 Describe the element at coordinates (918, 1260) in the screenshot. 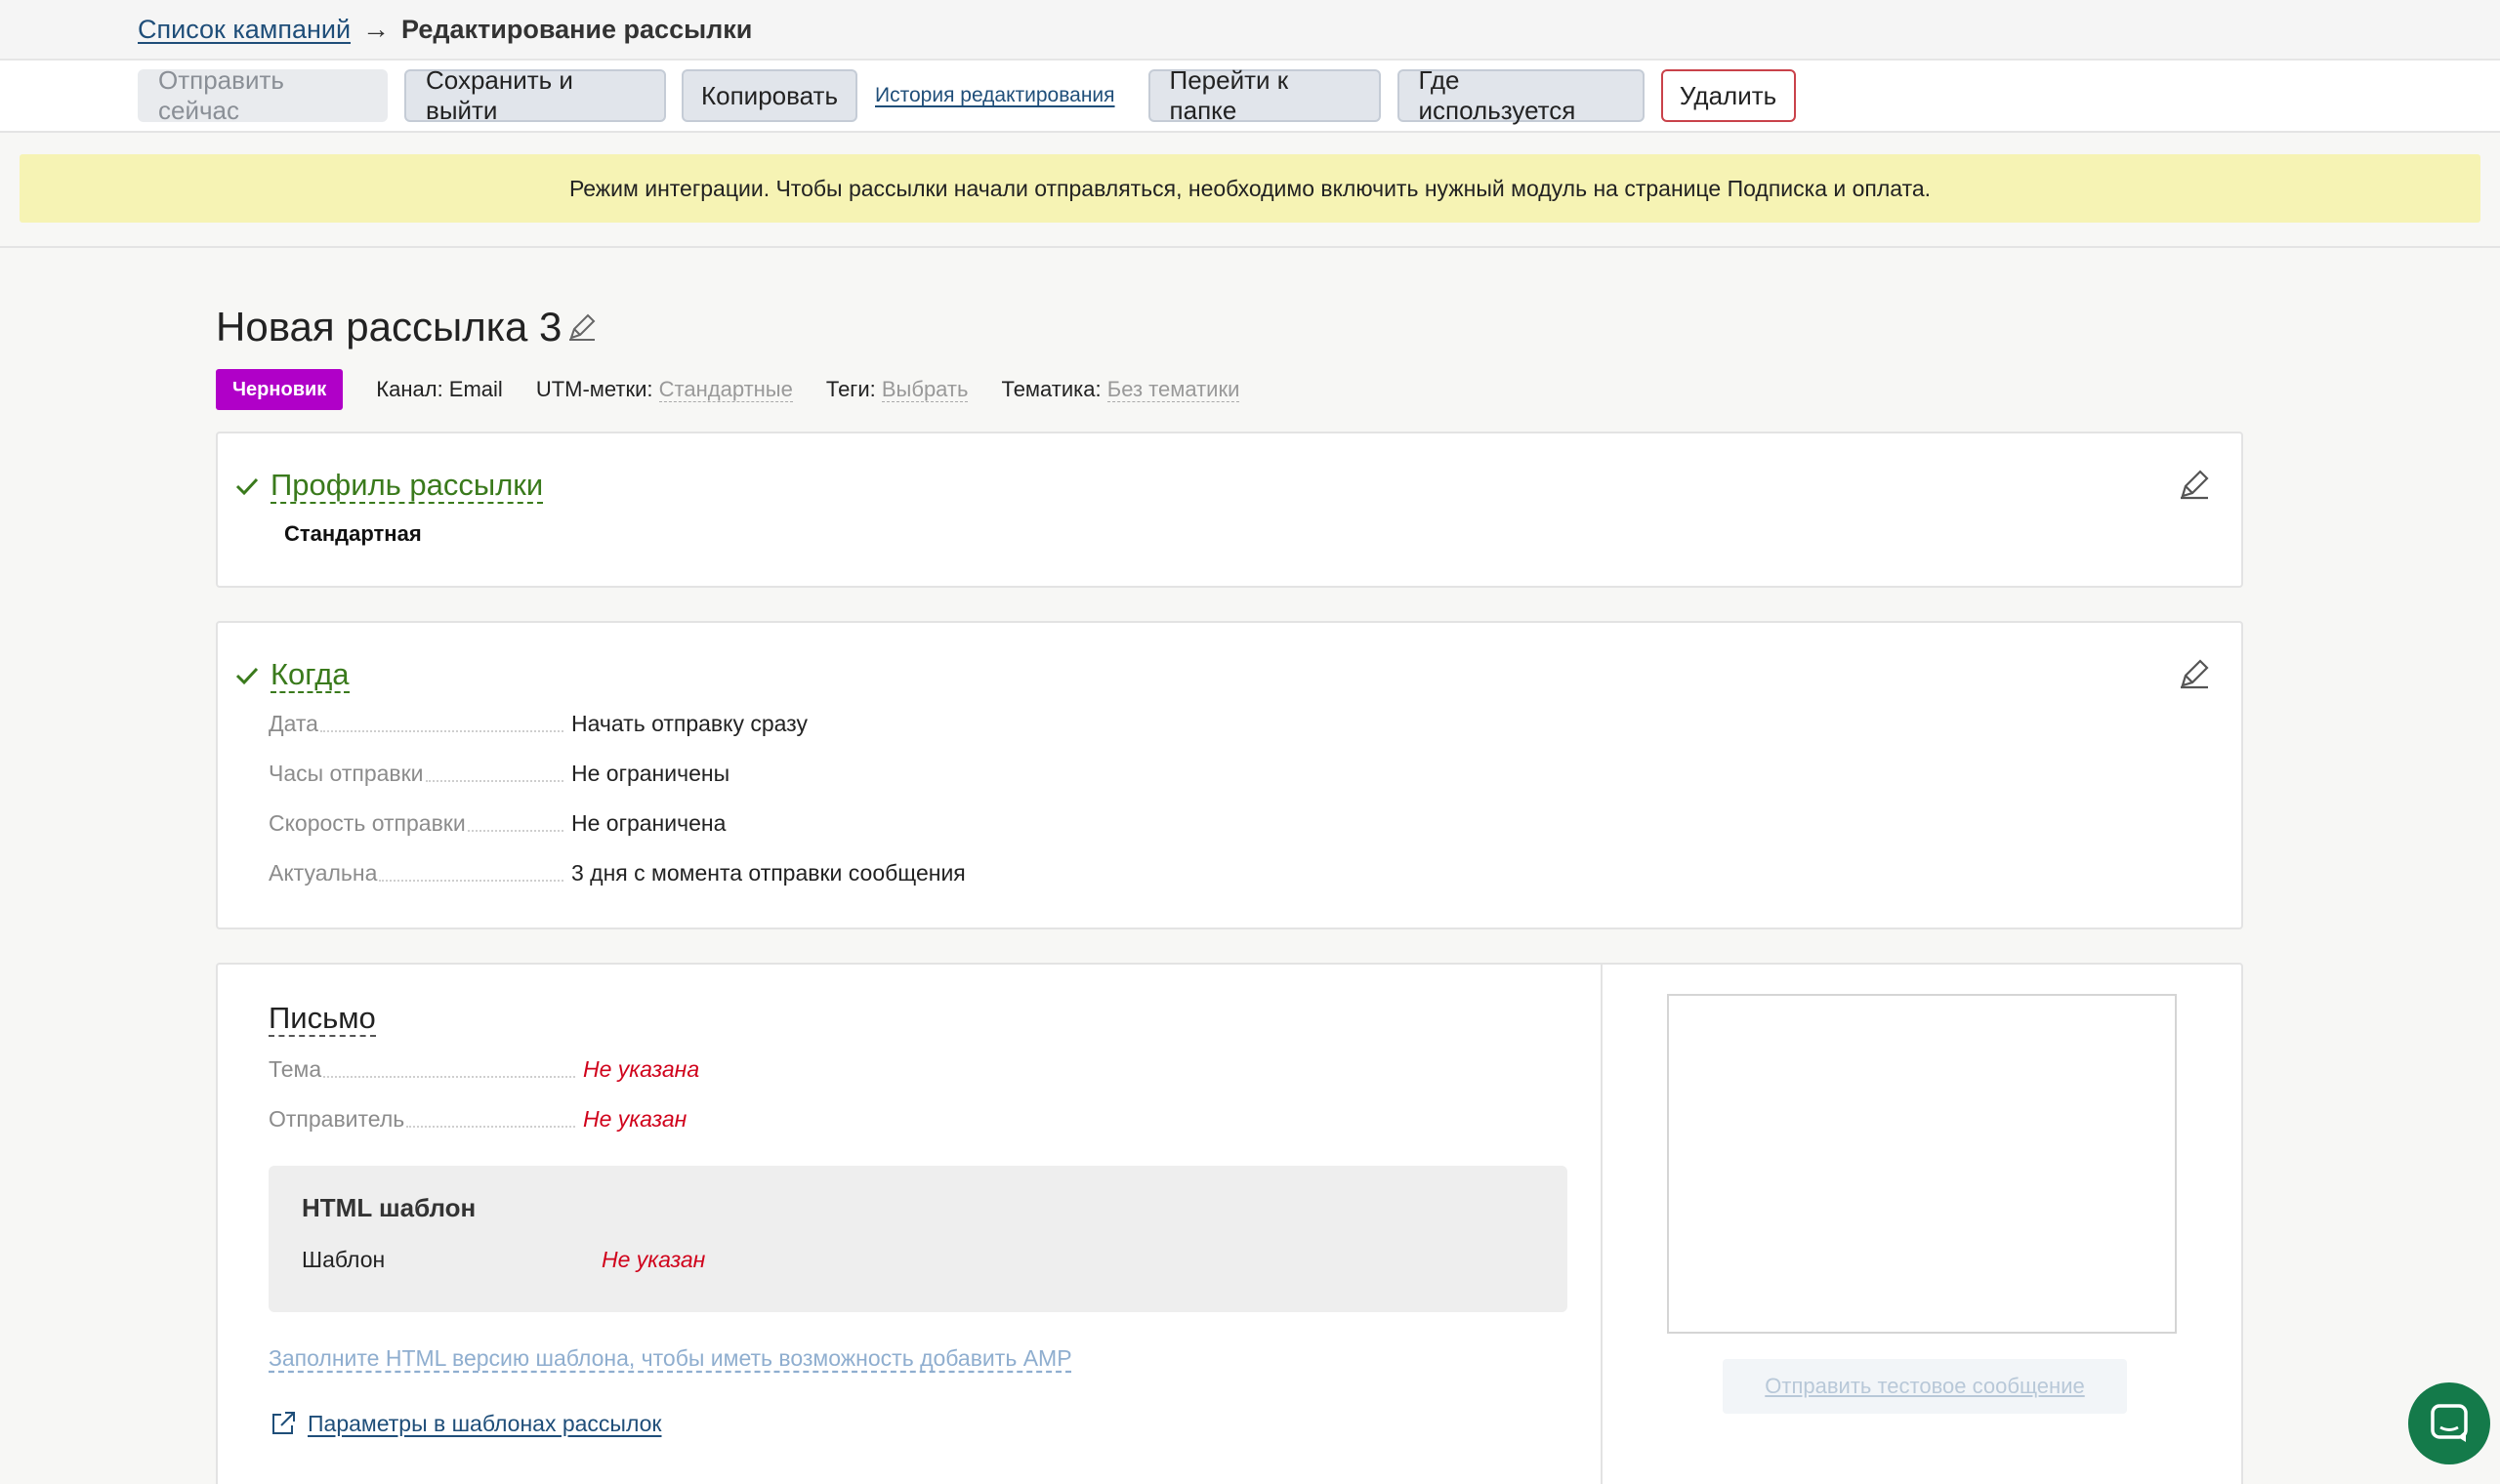

I see `template-row: Шаблон Не указан` at that location.